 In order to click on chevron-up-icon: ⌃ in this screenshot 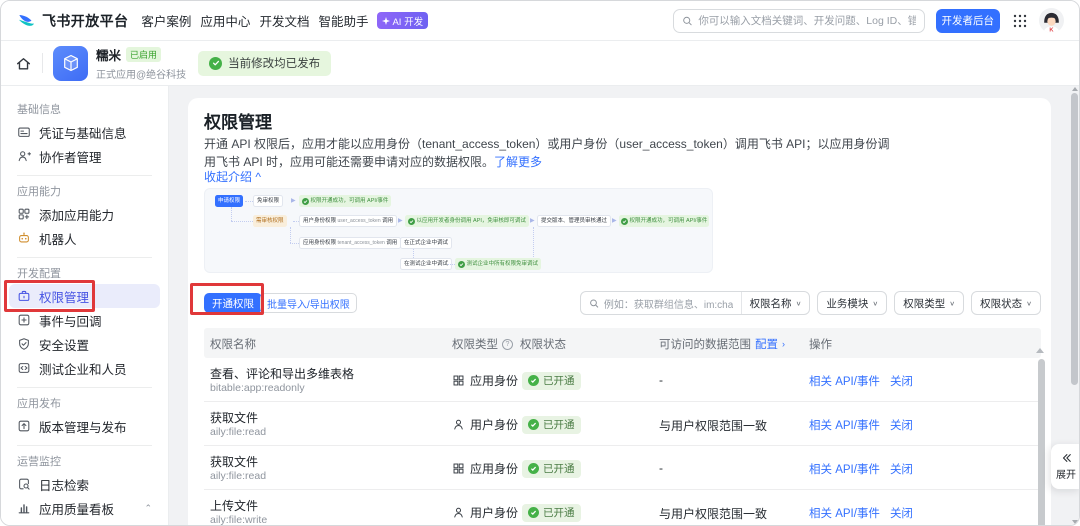, I will do `click(148, 508)`.